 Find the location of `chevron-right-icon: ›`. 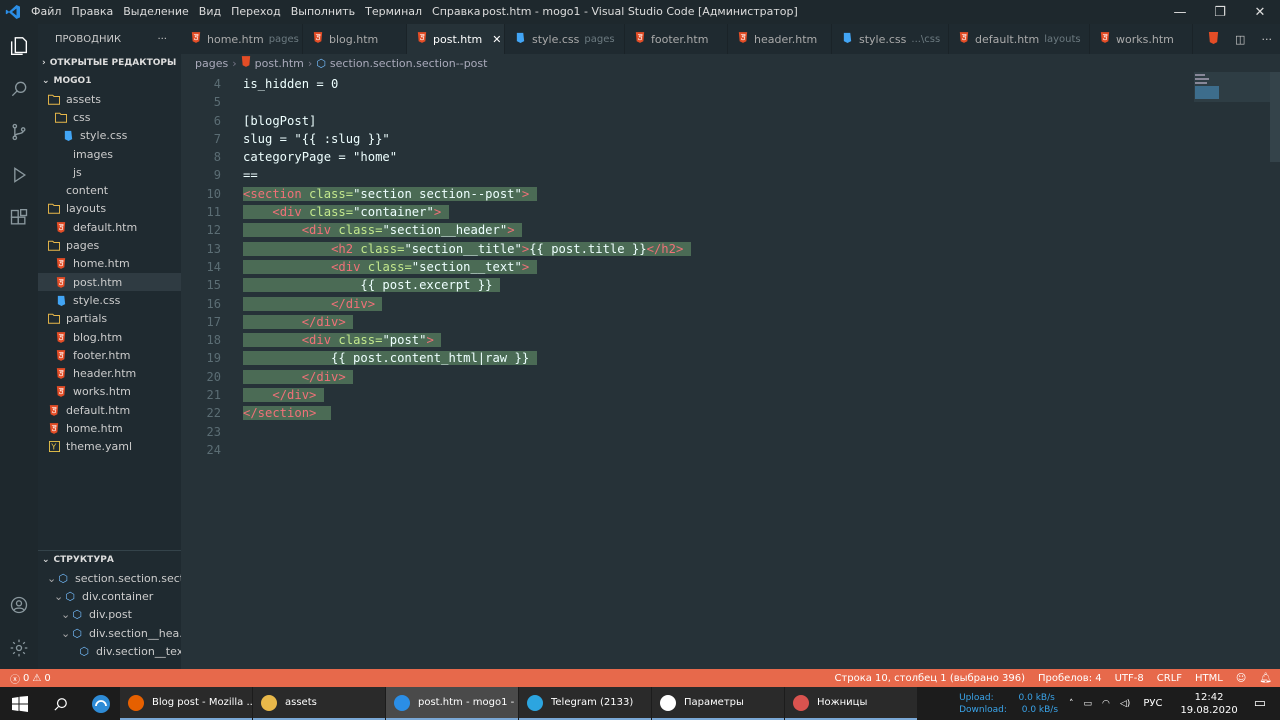

chevron-right-icon: › is located at coordinates (44, 63).